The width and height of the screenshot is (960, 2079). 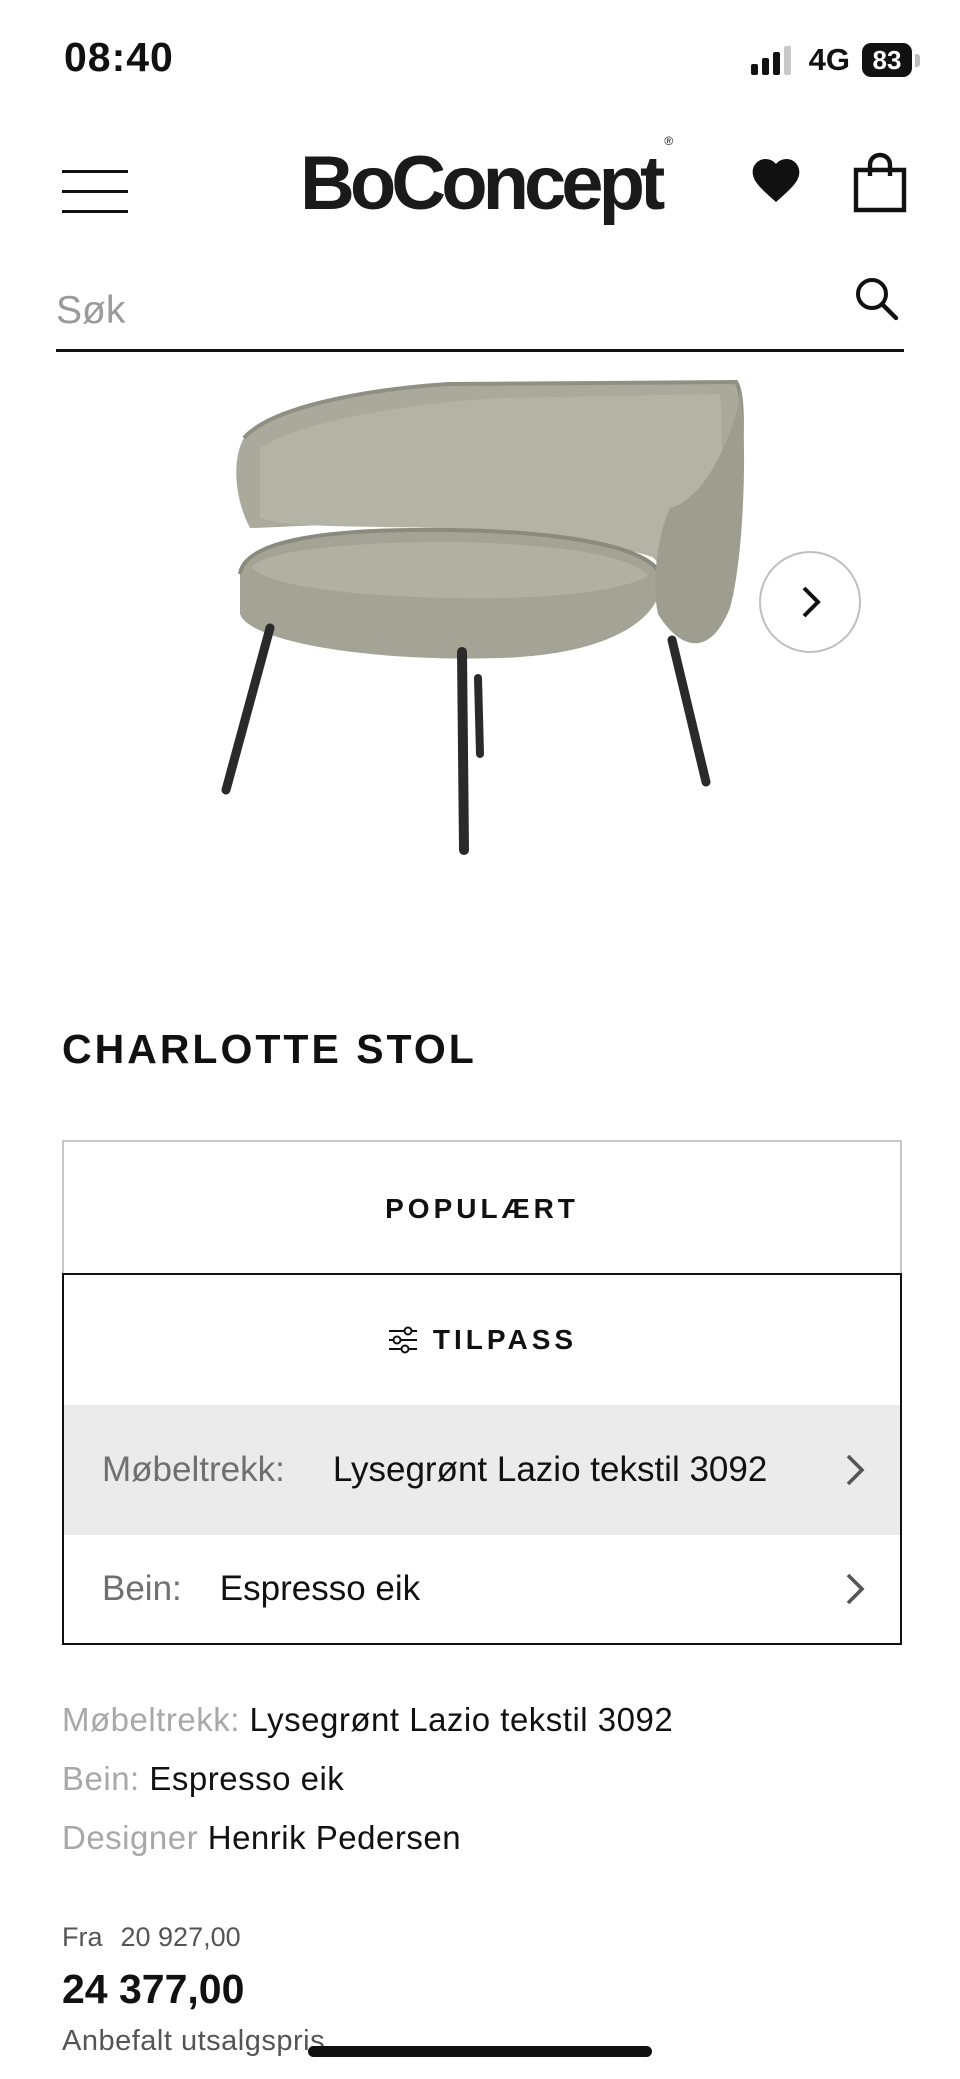 I want to click on battery-level: 83, so click(x=887, y=60).